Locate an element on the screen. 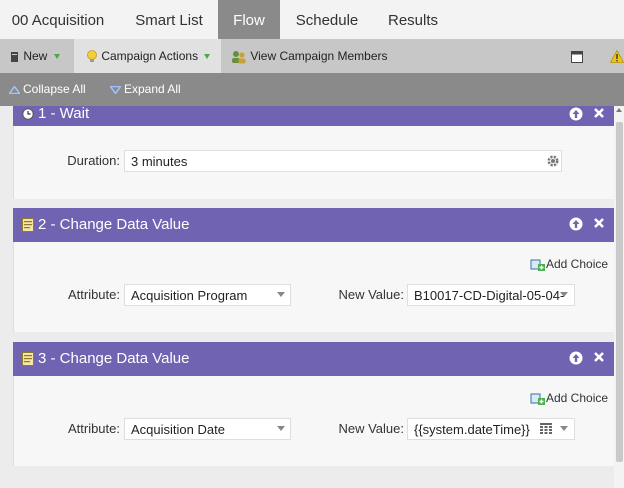  view-campaign-members-label: View Campaign Members is located at coordinates (319, 56).